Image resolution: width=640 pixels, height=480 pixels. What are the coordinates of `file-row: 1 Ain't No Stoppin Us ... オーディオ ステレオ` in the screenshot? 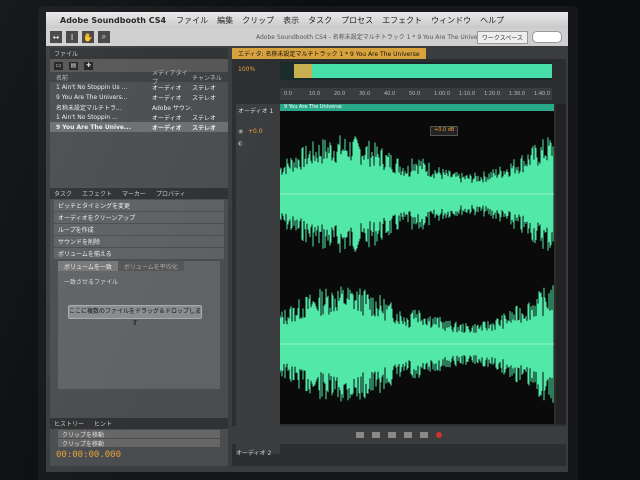 It's located at (139, 87).